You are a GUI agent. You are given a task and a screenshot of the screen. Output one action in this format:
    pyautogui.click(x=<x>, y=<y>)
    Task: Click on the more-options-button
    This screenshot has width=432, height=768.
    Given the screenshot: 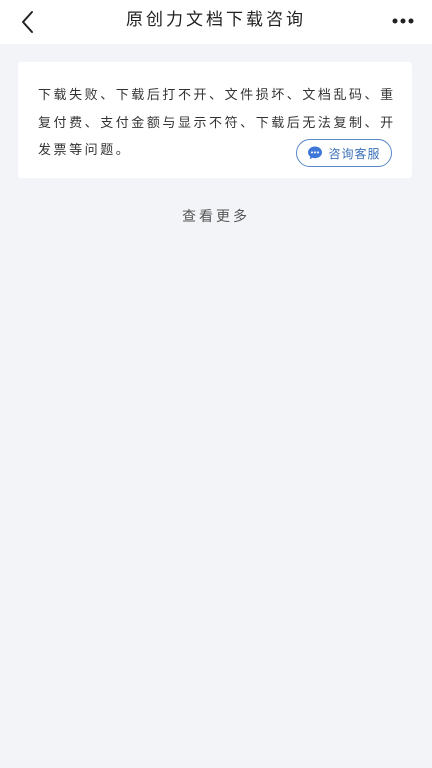 What is the action you would take?
    pyautogui.click(x=403, y=21)
    